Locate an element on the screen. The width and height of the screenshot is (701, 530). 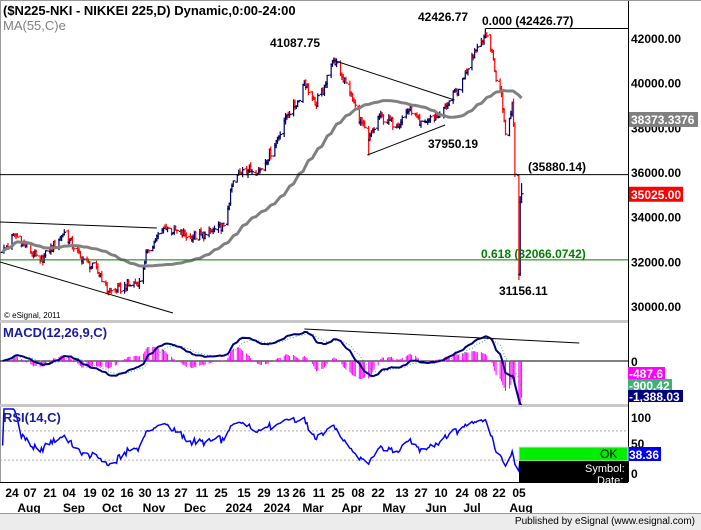
price-annotation: 37950.19 is located at coordinates (453, 144).